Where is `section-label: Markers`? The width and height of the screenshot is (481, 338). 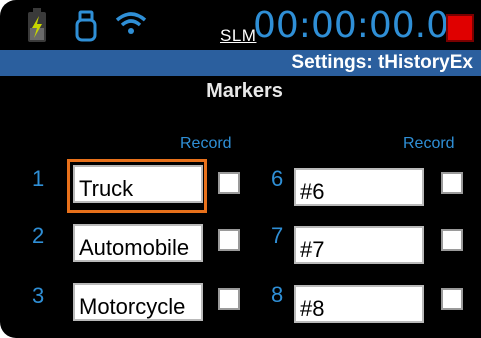 section-label: Markers is located at coordinates (244, 91).